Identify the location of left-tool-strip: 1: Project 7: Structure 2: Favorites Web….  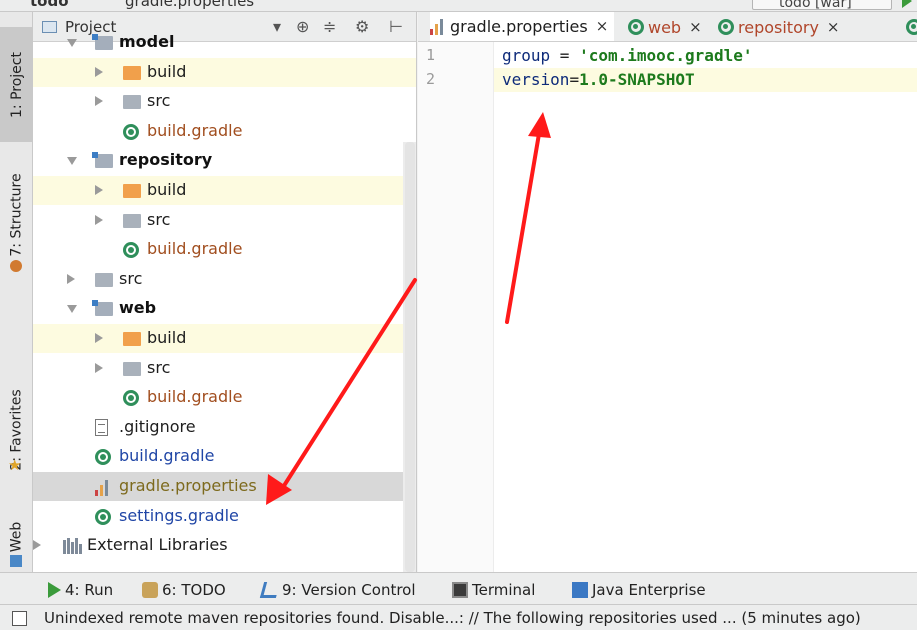
(16, 292).